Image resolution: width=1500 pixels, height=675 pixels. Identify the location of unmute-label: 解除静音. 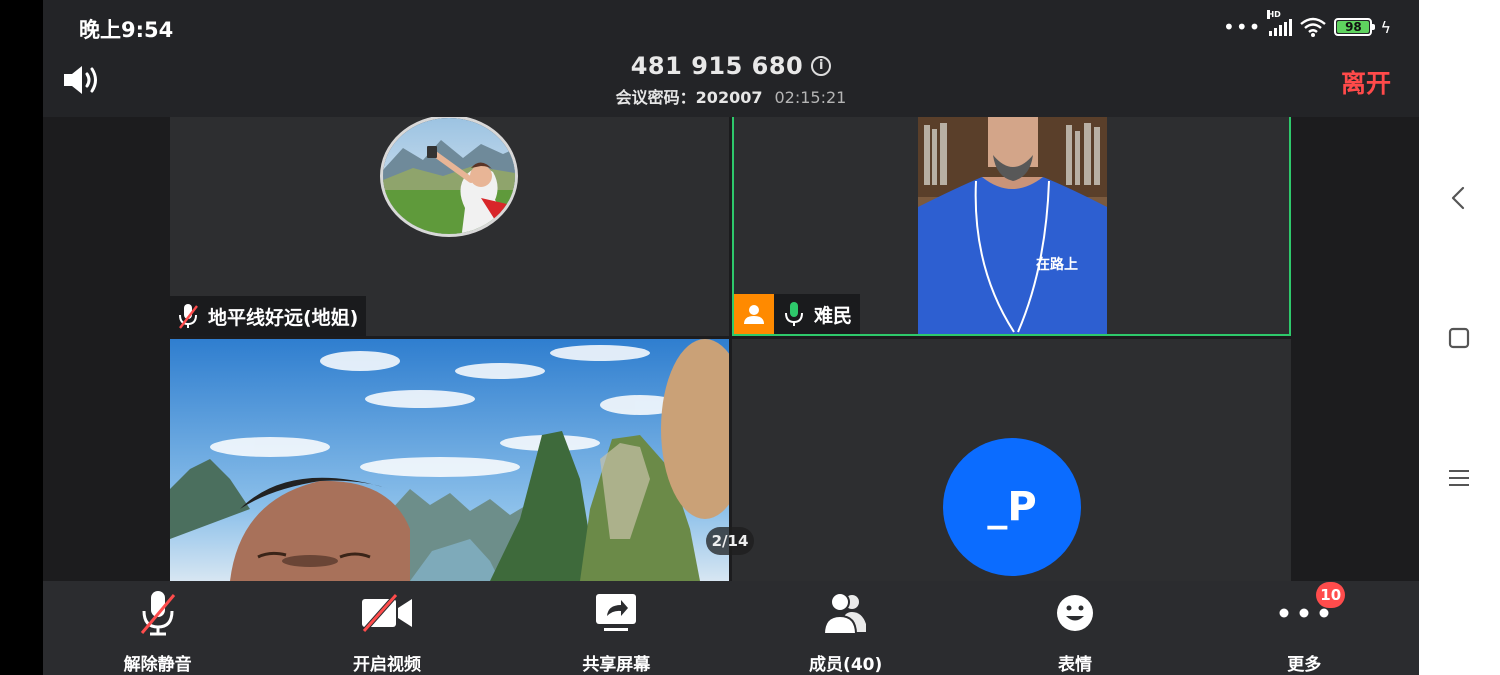
(157, 665).